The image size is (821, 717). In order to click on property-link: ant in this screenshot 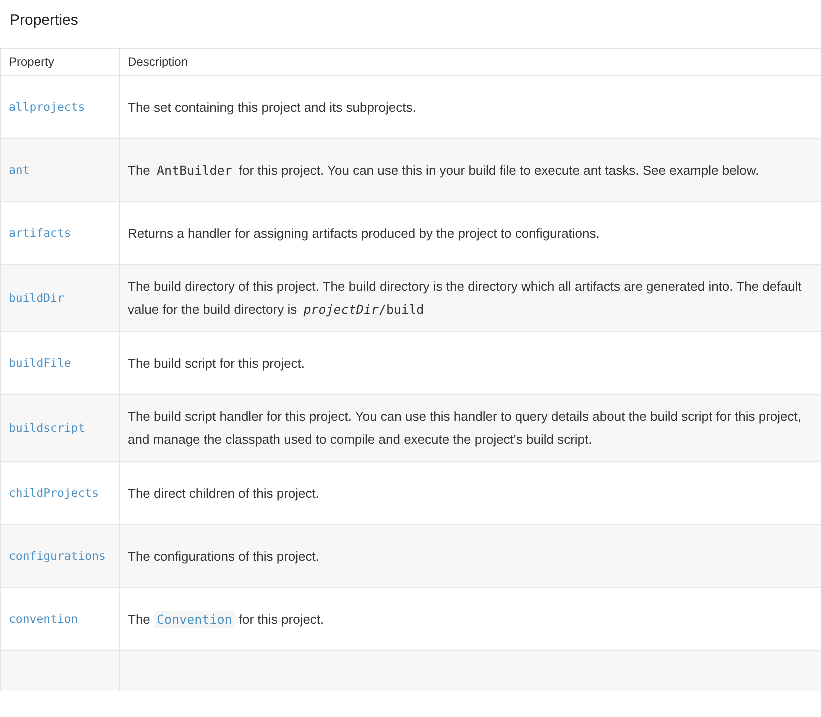, I will do `click(19, 170)`.